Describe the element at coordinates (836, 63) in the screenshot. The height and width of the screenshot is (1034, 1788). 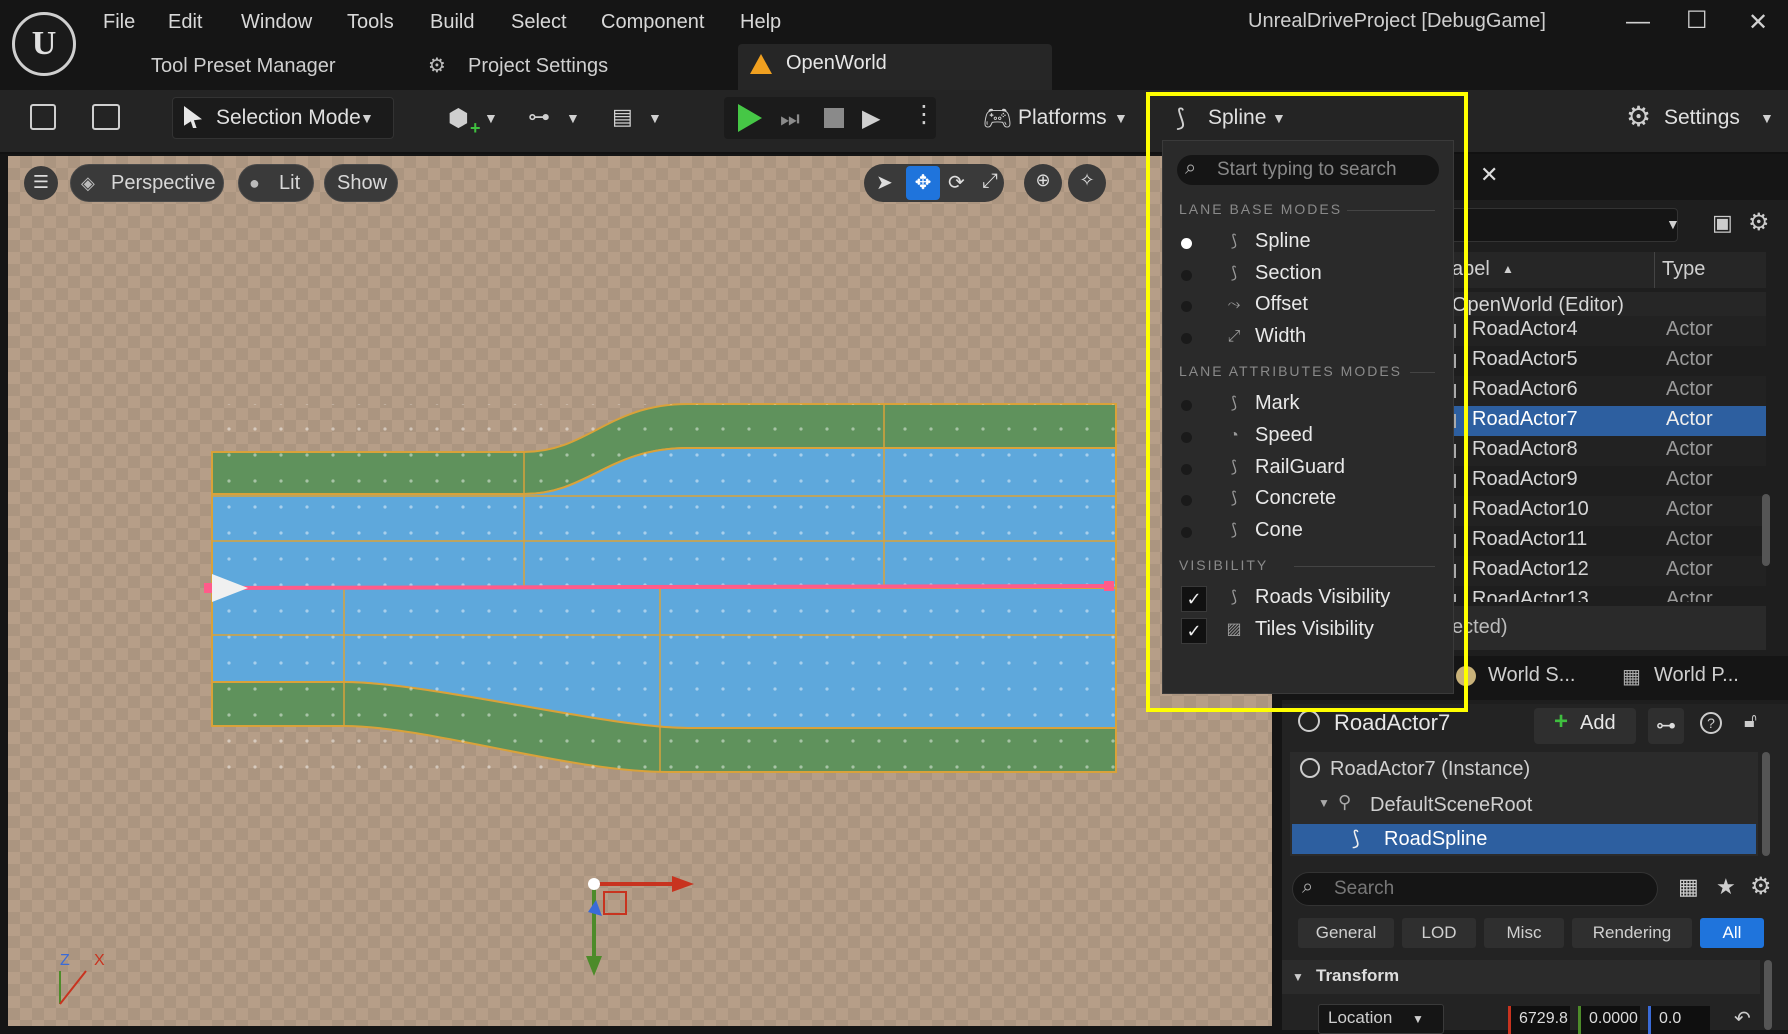
I see `tab-openworld-label: OpenWorld` at that location.